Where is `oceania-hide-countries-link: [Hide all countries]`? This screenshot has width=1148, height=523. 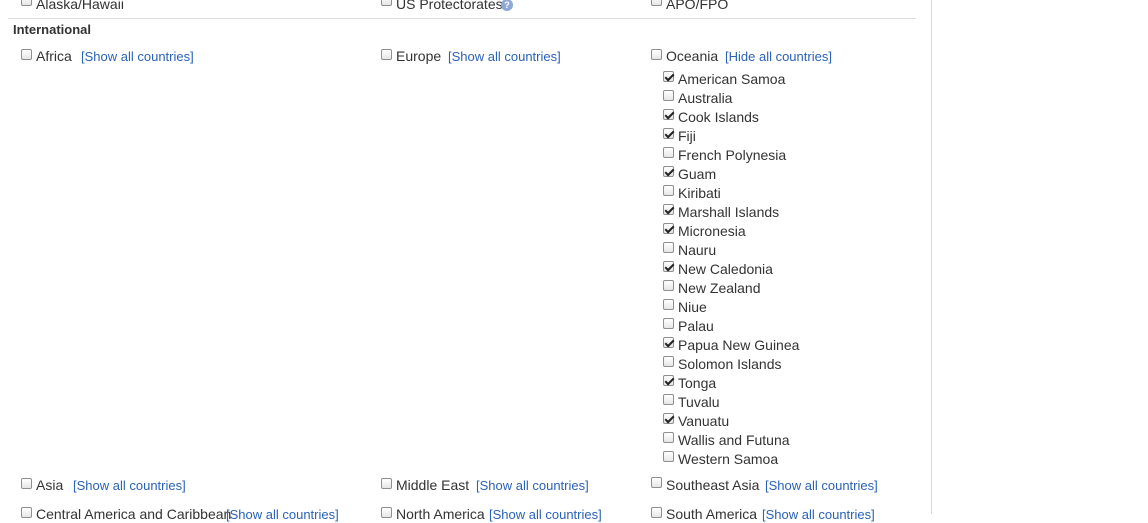
oceania-hide-countries-link: [Hide all countries] is located at coordinates (778, 57).